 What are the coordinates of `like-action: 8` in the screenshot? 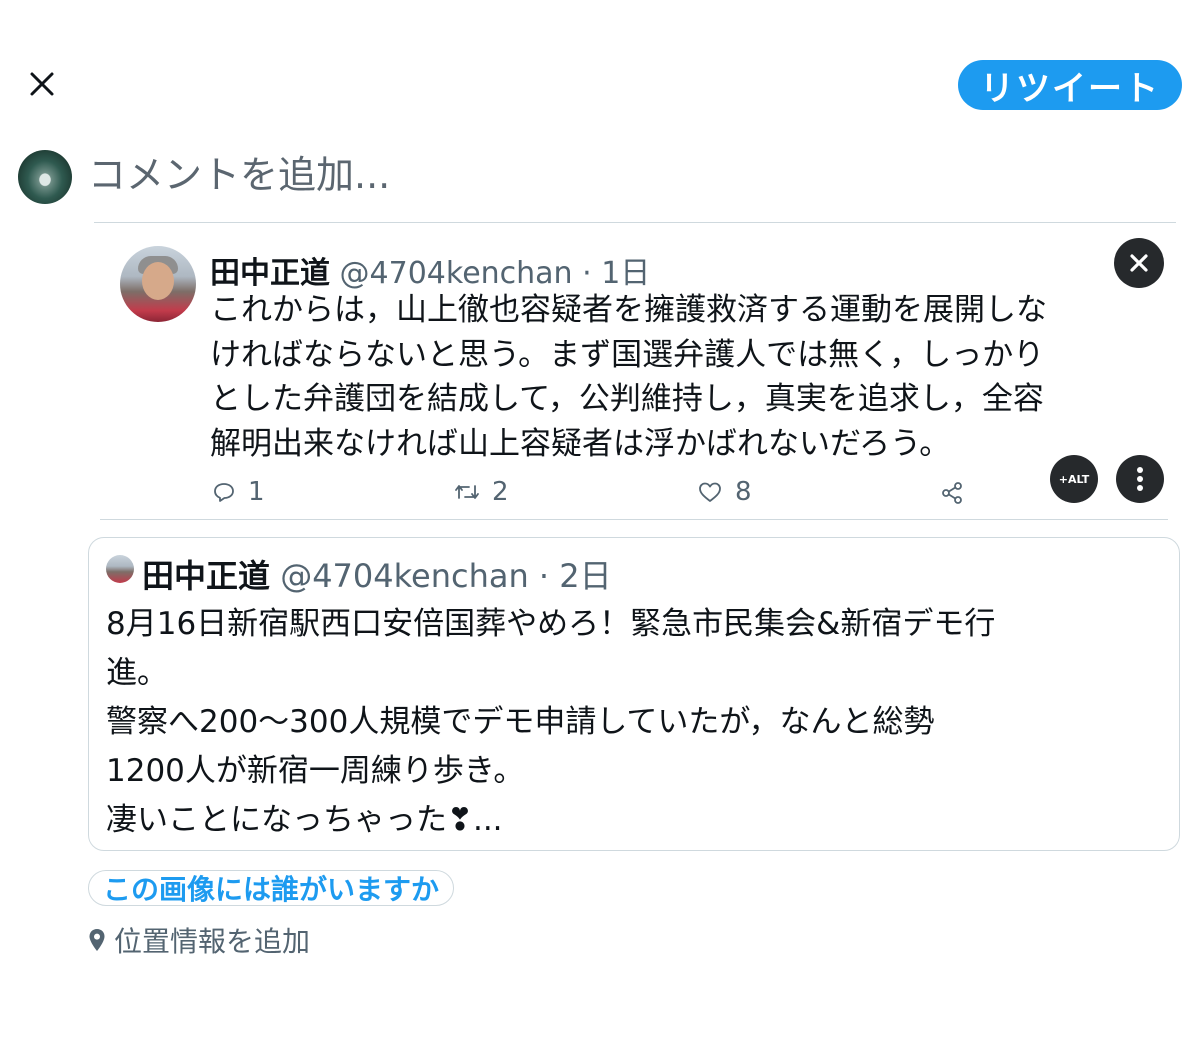 It's located at (724, 492).